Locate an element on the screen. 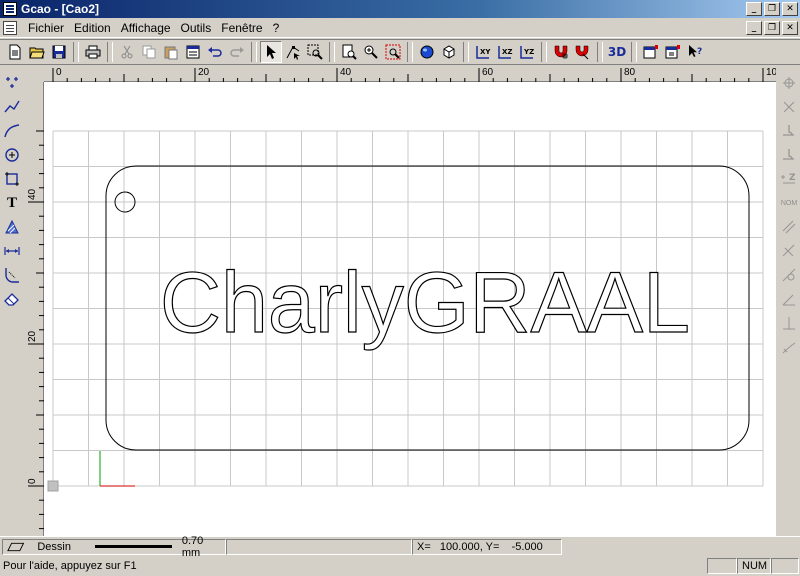 The image size is (800, 576). menu-fichier: Fichier is located at coordinates (46, 28).